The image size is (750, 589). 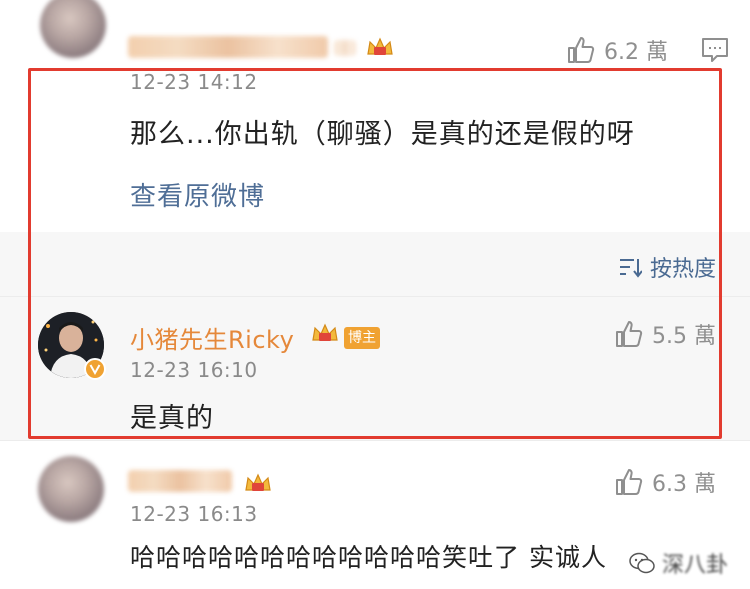 I want to click on comment-time: 12-23 16:13, so click(x=194, y=514).